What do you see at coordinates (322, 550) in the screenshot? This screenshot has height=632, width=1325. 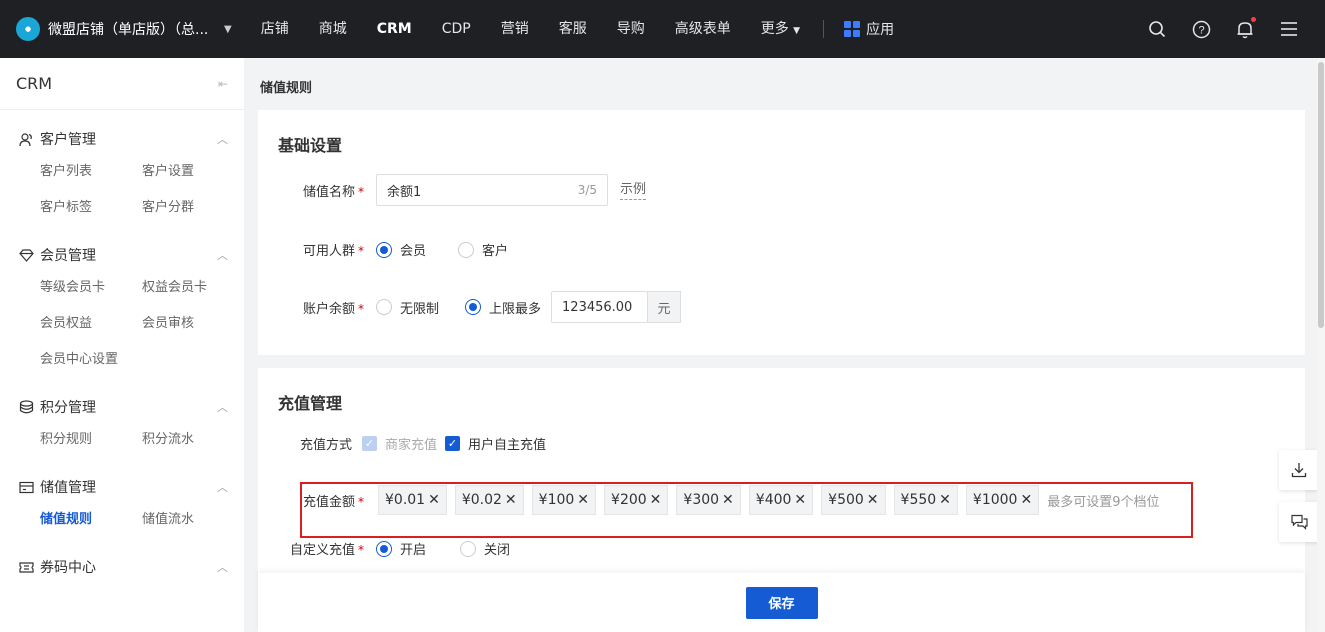 I see `custom-recharge-label: 自定义充值` at bounding box center [322, 550].